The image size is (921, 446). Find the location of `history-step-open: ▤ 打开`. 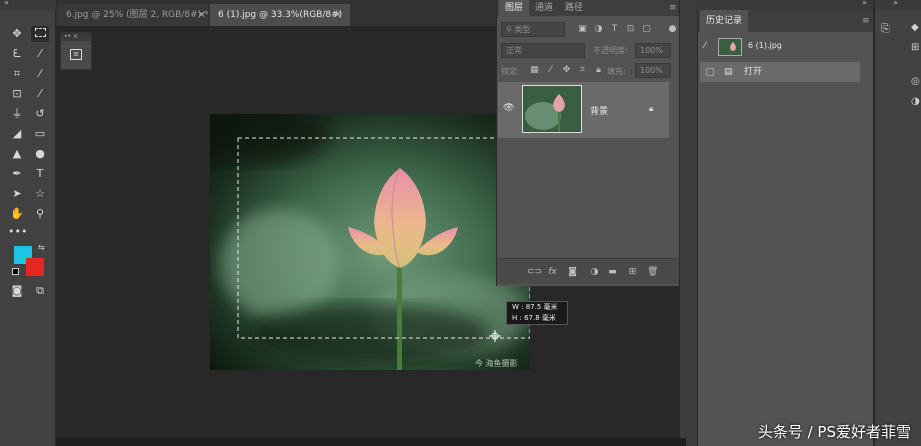

history-step-open: ▤ 打开 is located at coordinates (780, 72).